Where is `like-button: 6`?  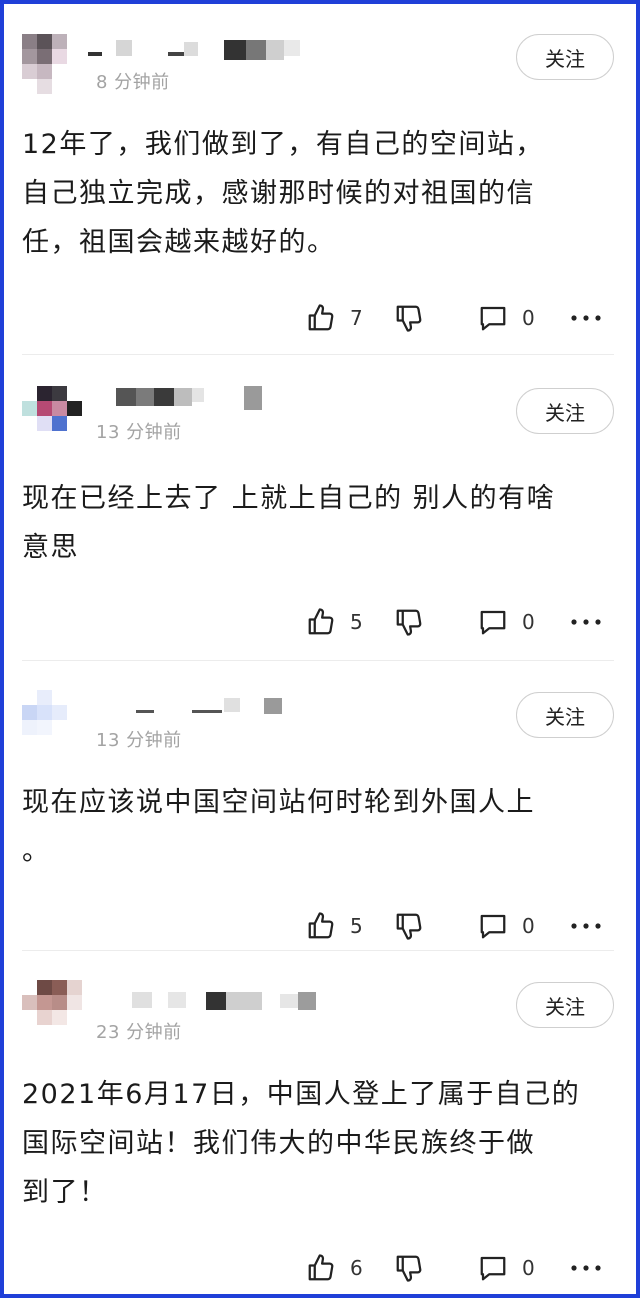
like-button: 6 is located at coordinates (334, 1268).